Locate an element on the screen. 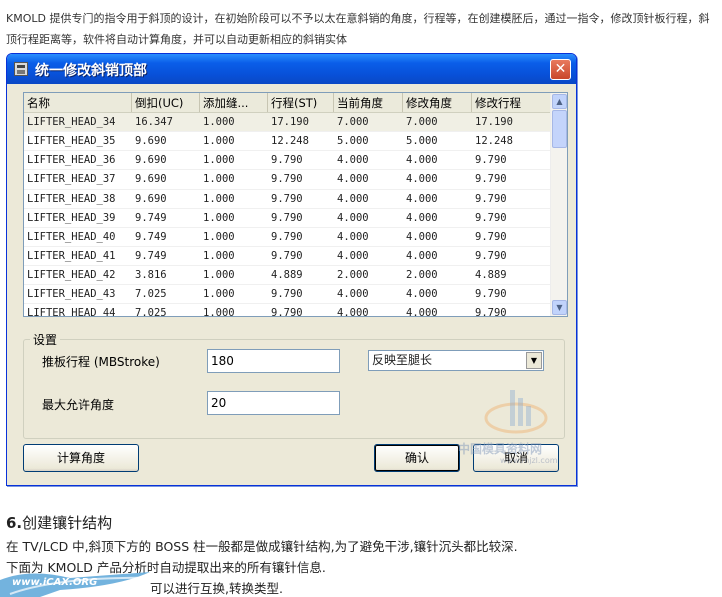 This screenshot has height=597, width=722. calculate-angle-button: 计算角度 is located at coordinates (81, 458).